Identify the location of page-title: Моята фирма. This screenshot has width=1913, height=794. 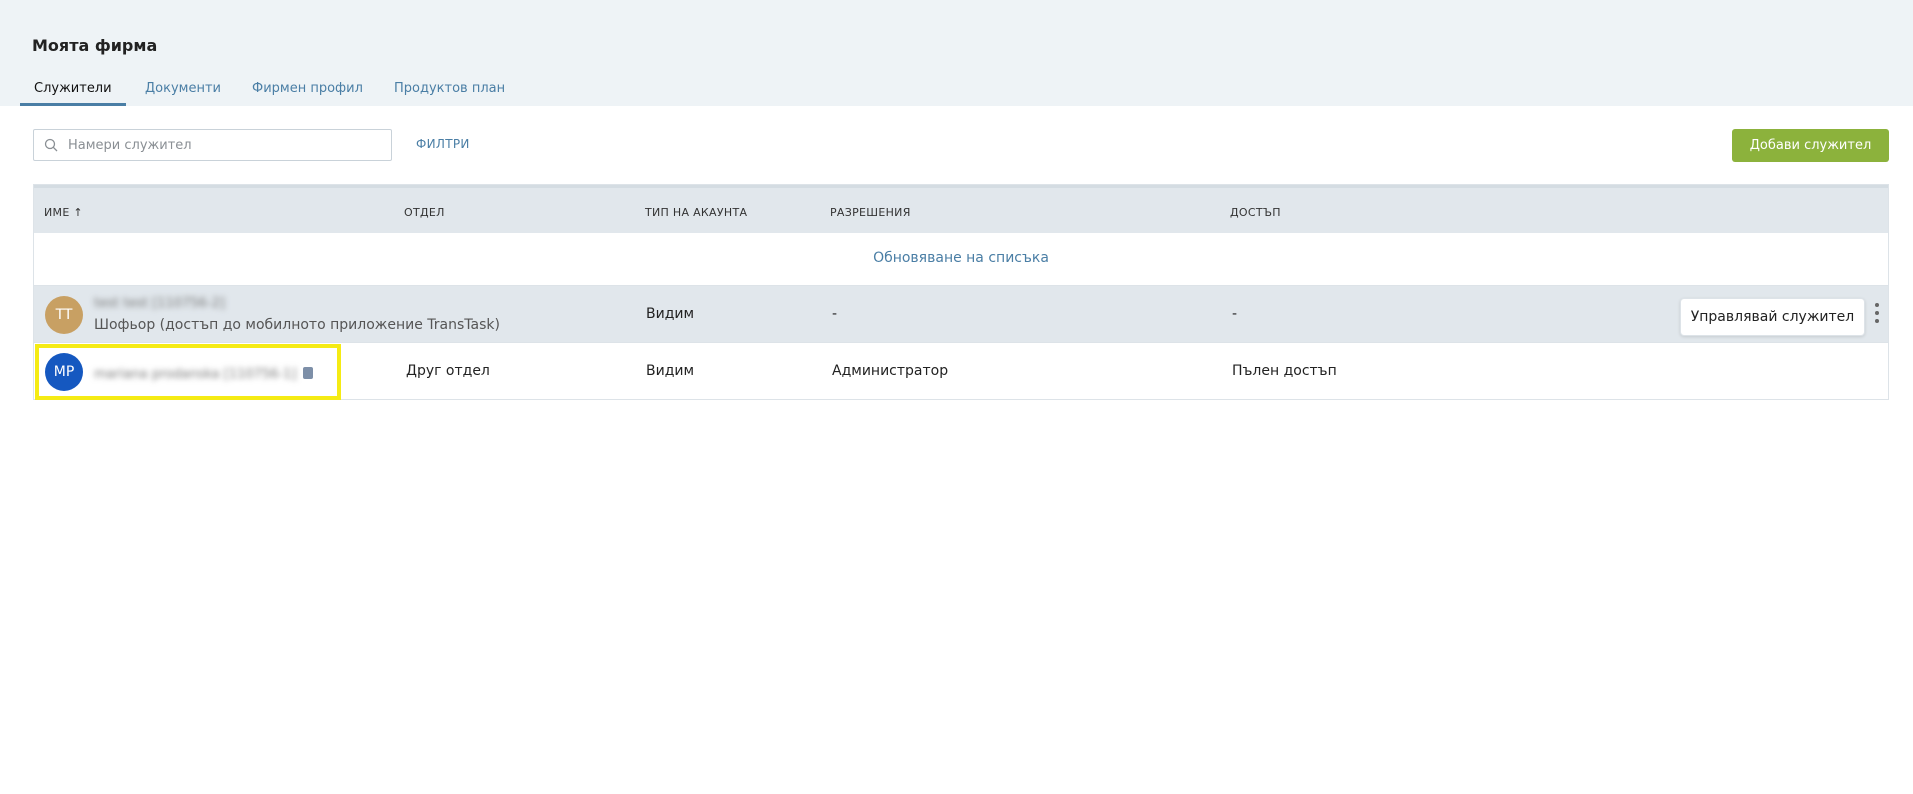
(95, 45).